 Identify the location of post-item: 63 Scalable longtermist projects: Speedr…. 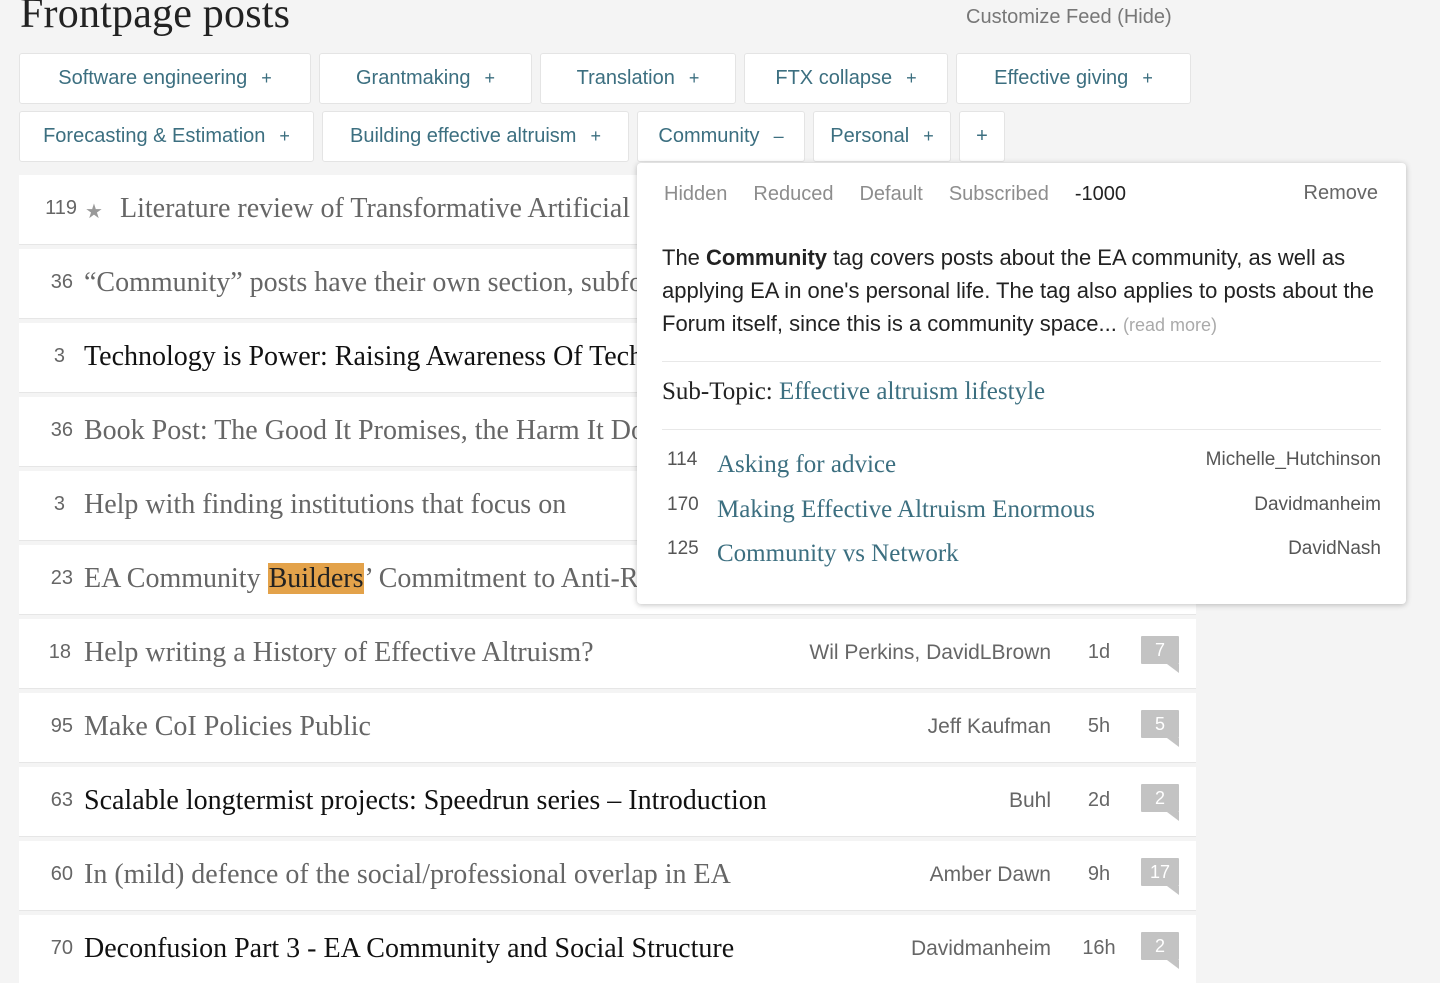
(607, 802).